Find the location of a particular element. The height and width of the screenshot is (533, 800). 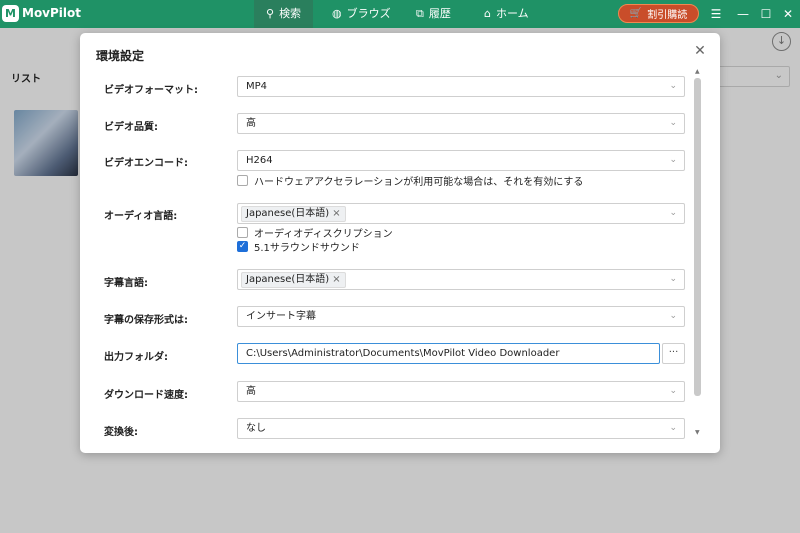

surround-option: ✓ 5.1サラウンドサウンド is located at coordinates (298, 246).